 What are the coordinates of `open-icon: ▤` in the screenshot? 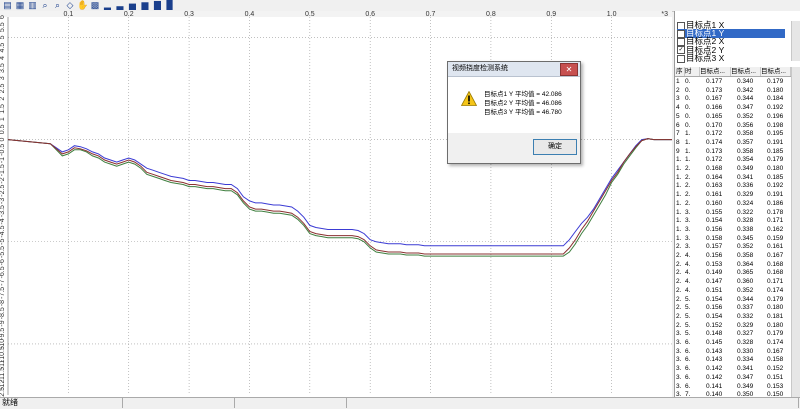 It's located at (7, 5).